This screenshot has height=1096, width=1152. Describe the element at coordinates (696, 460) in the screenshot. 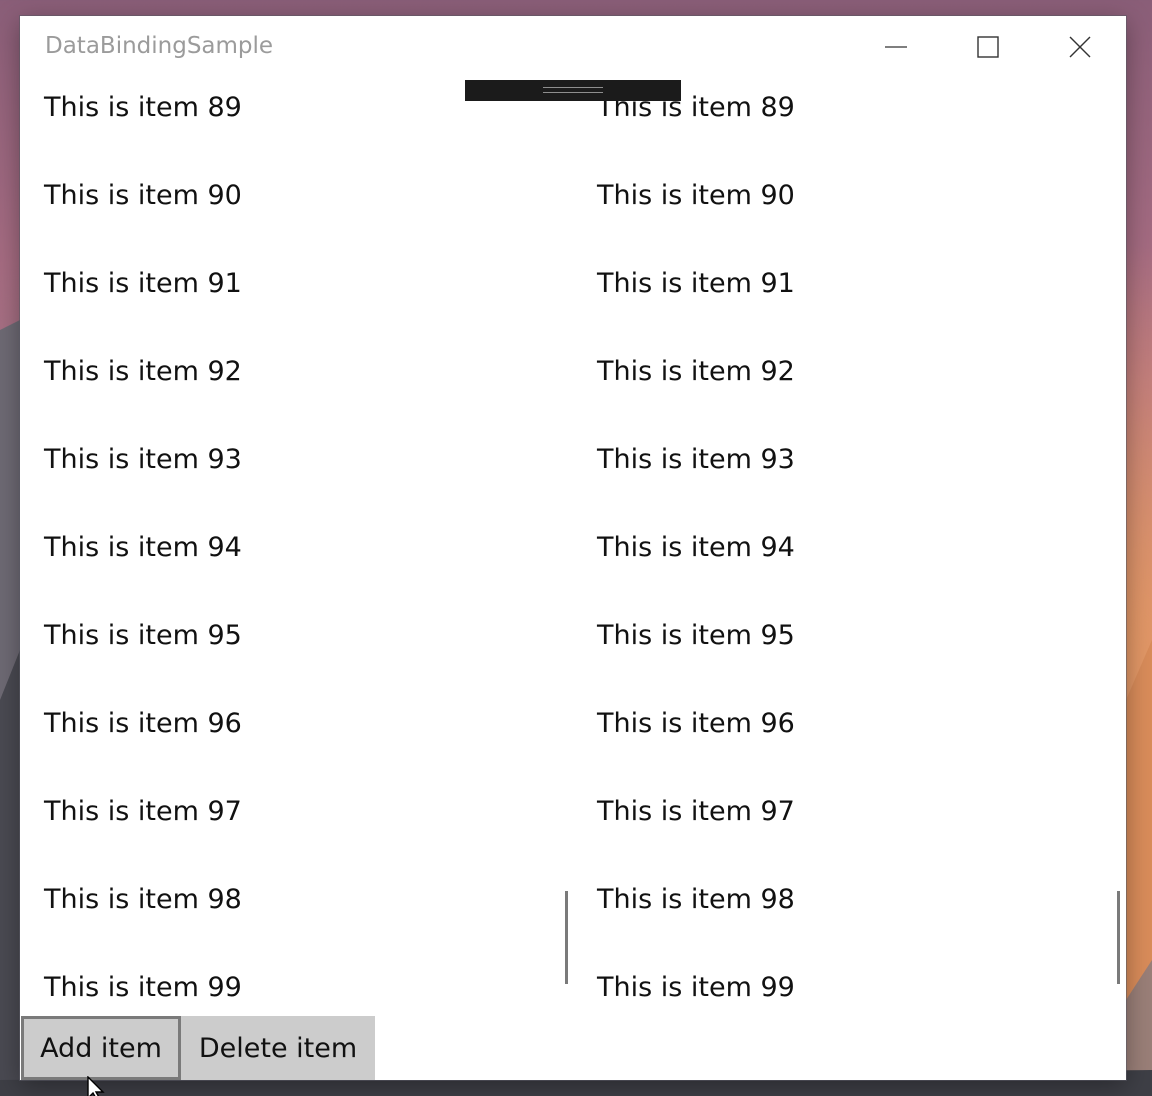

I see `right-list-item: This is item 93` at that location.